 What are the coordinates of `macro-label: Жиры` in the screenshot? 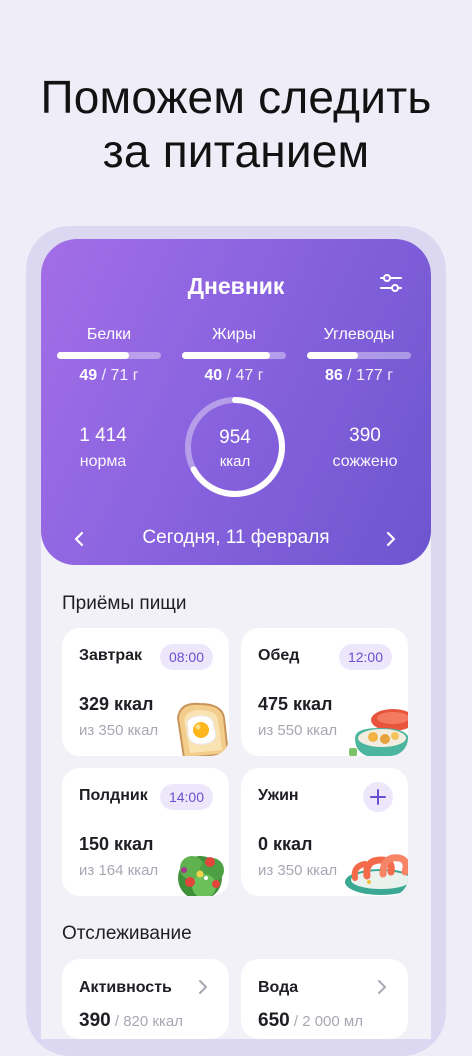 It's located at (234, 334).